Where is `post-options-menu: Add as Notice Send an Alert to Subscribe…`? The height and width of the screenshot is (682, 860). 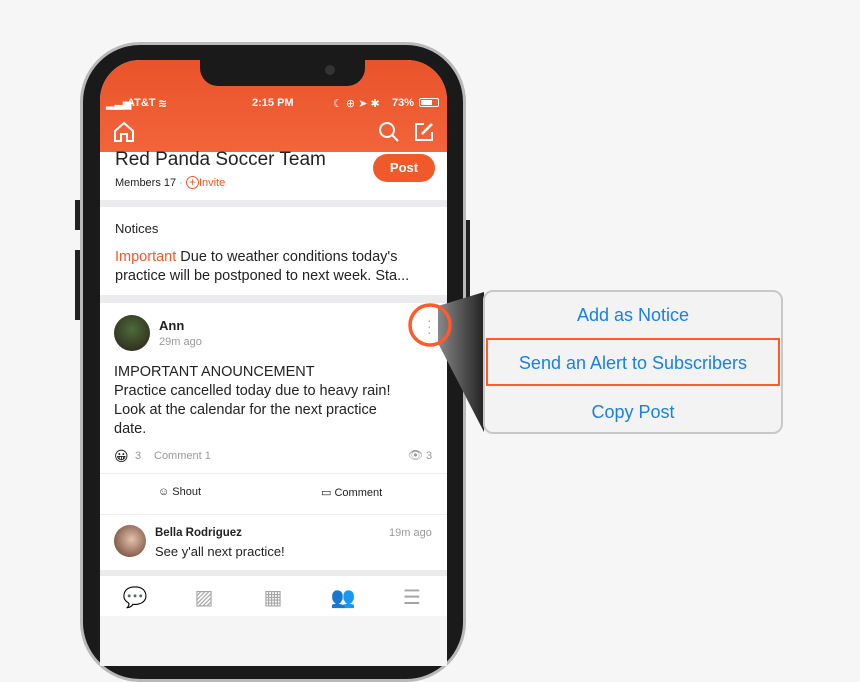 post-options-menu: Add as Notice Send an Alert to Subscribe… is located at coordinates (633, 362).